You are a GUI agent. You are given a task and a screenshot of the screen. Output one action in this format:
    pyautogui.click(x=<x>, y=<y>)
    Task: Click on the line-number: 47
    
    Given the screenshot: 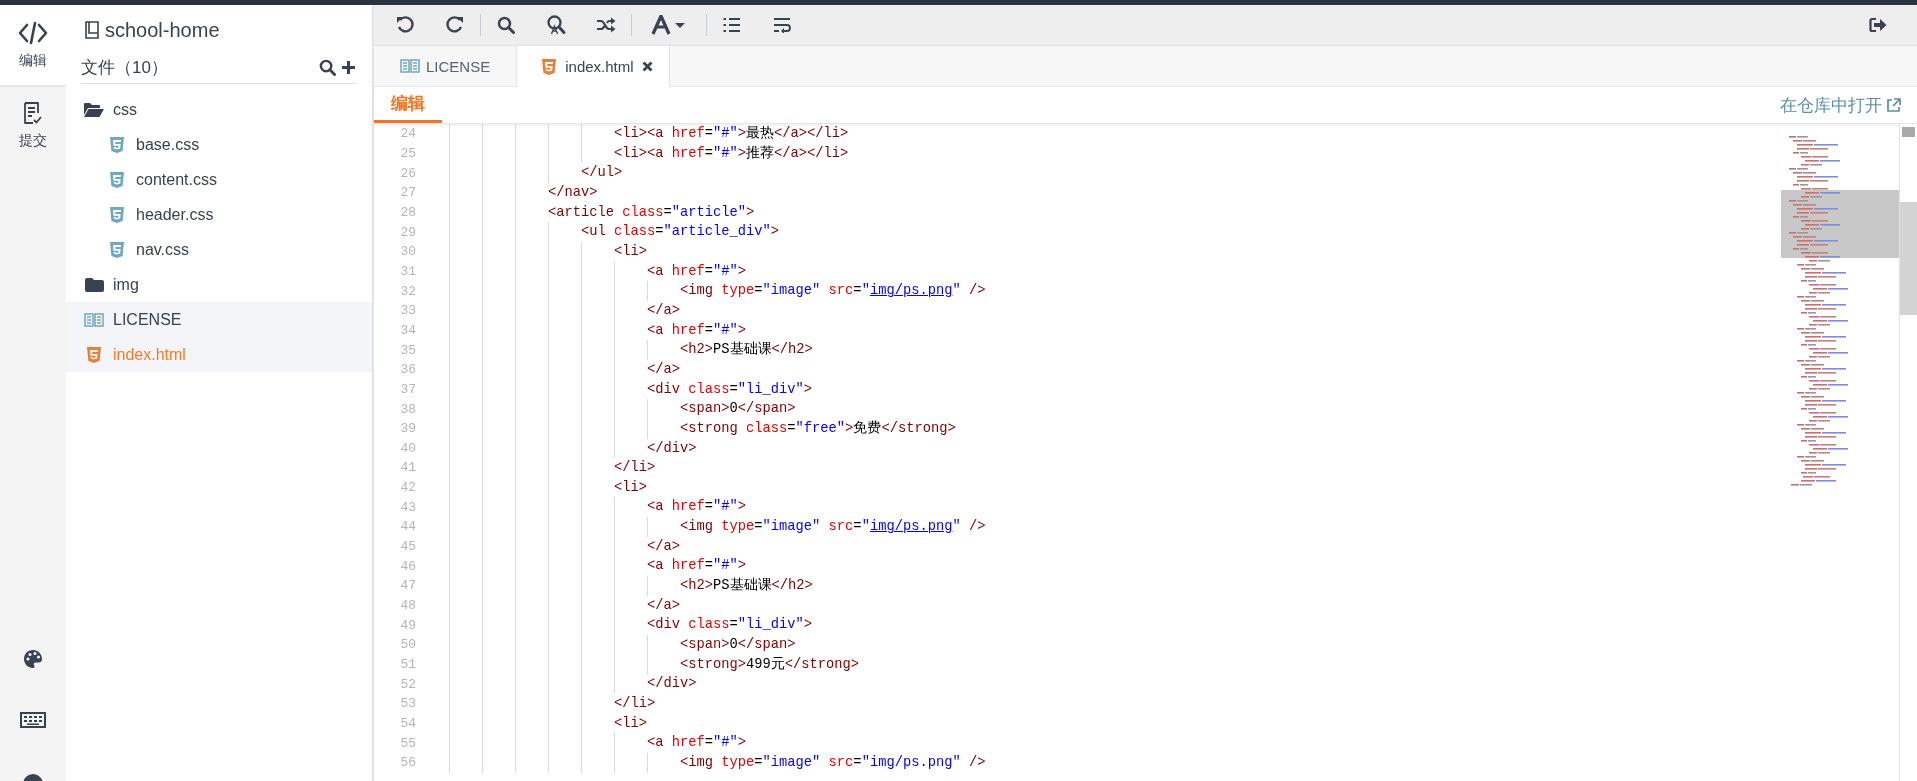 What is the action you would take?
    pyautogui.click(x=407, y=586)
    